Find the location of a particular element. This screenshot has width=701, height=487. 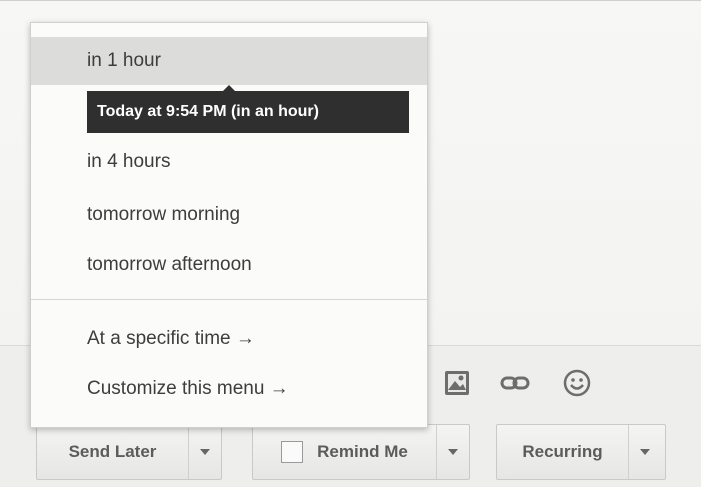

recurring-group: Recurring is located at coordinates (581, 452).